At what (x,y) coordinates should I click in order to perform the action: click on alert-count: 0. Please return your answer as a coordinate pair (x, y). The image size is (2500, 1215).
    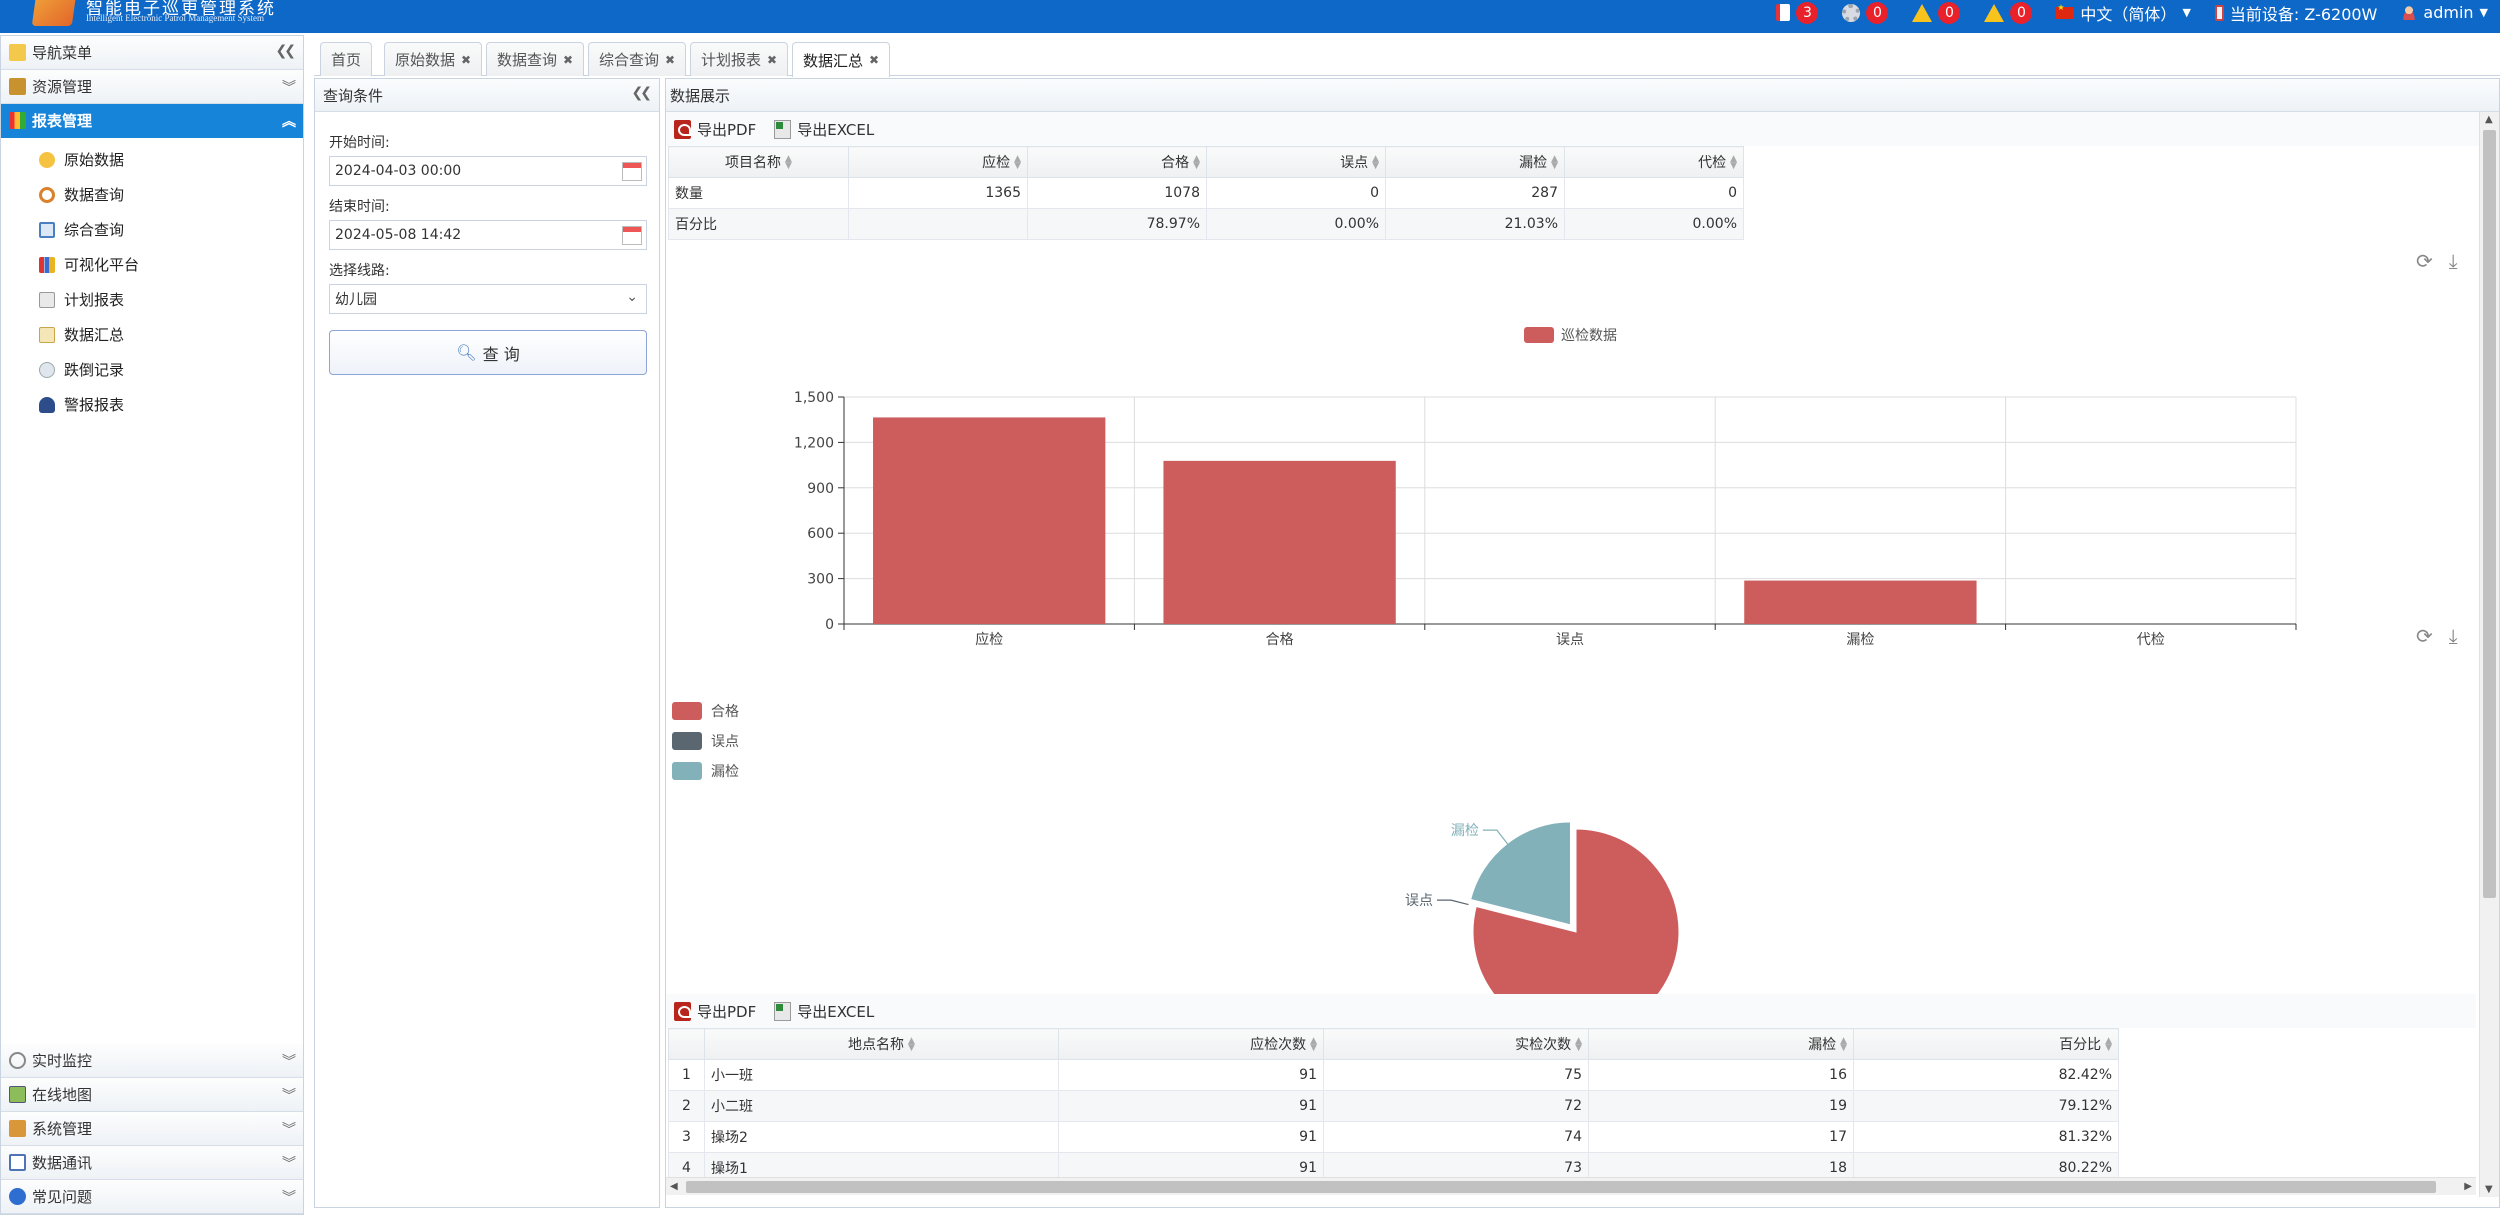
    Looking at the image, I should click on (1949, 12).